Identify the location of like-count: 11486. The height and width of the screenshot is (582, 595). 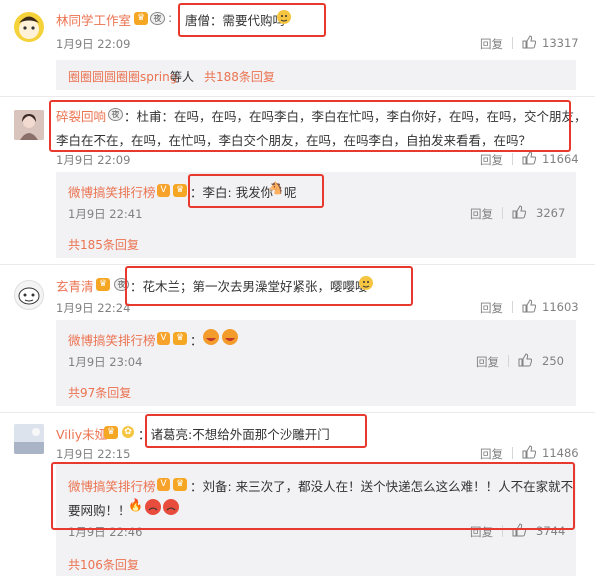
(560, 453).